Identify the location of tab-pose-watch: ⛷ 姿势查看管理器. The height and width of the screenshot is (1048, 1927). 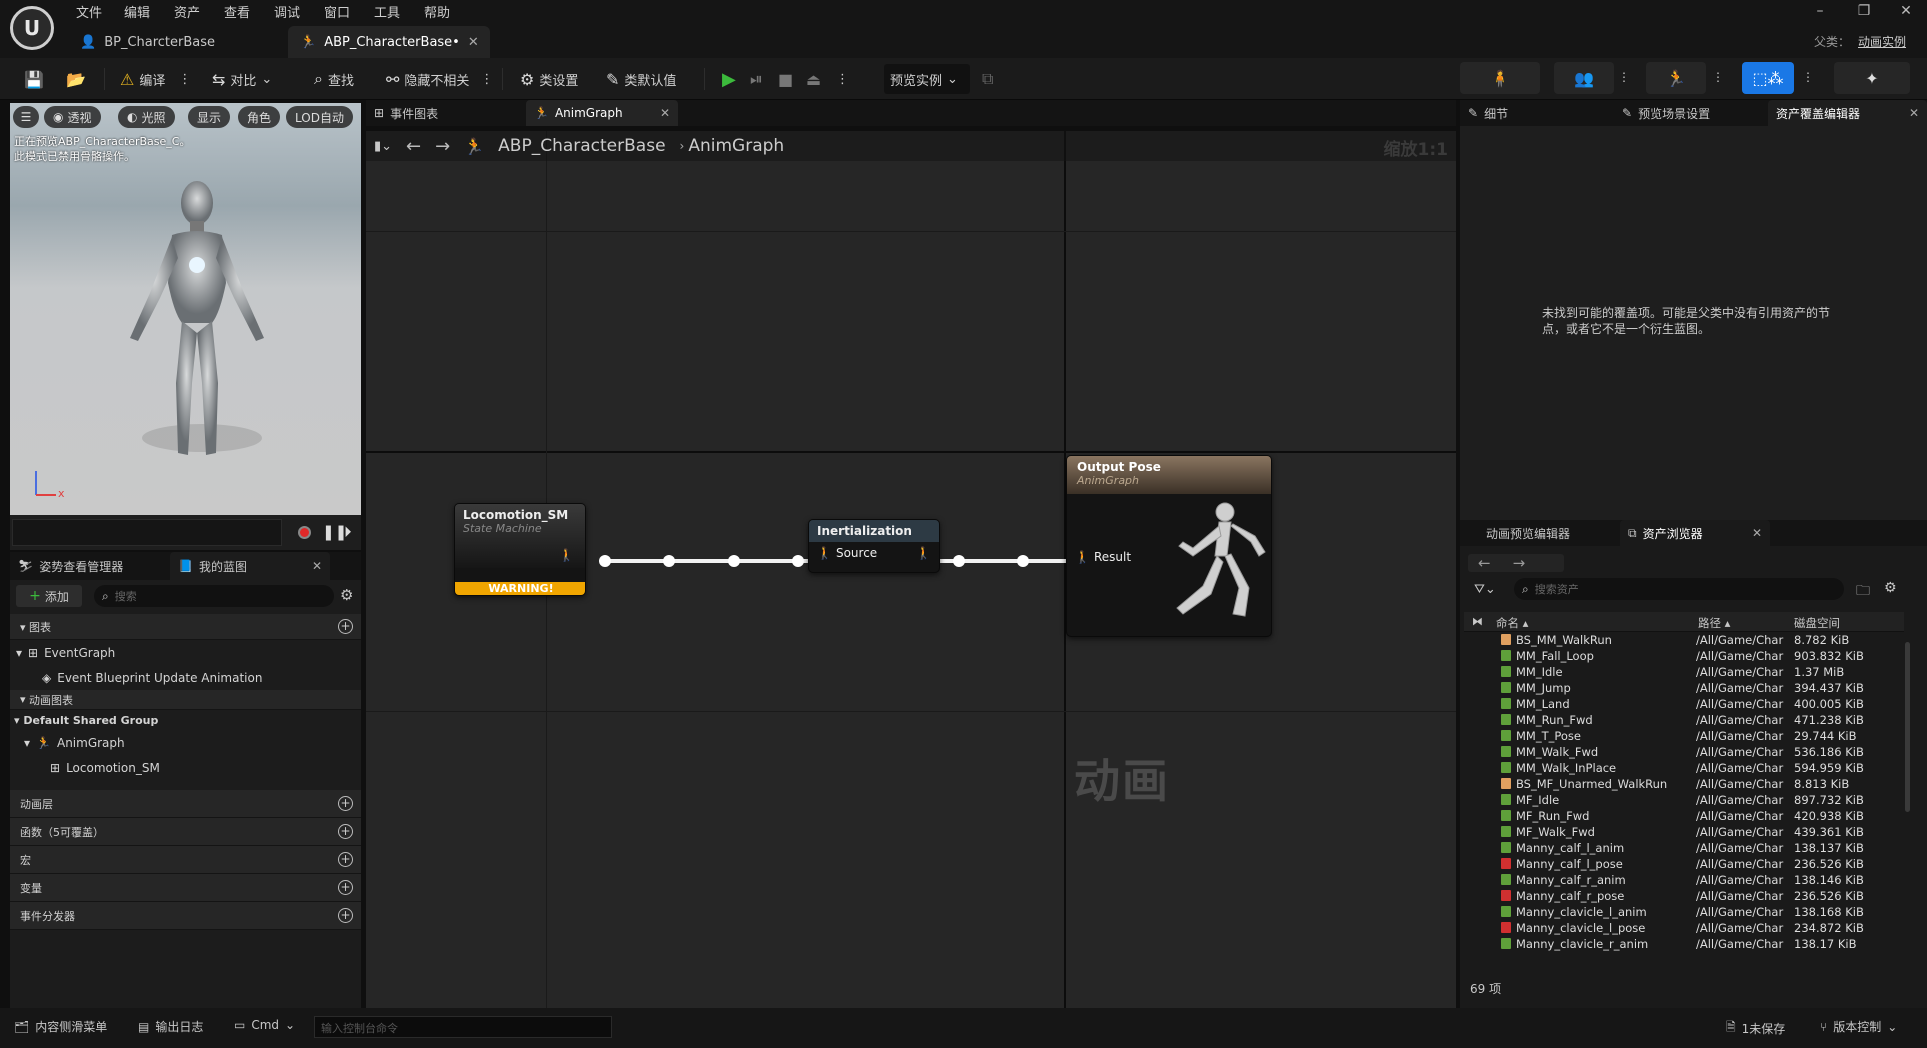
(90, 566).